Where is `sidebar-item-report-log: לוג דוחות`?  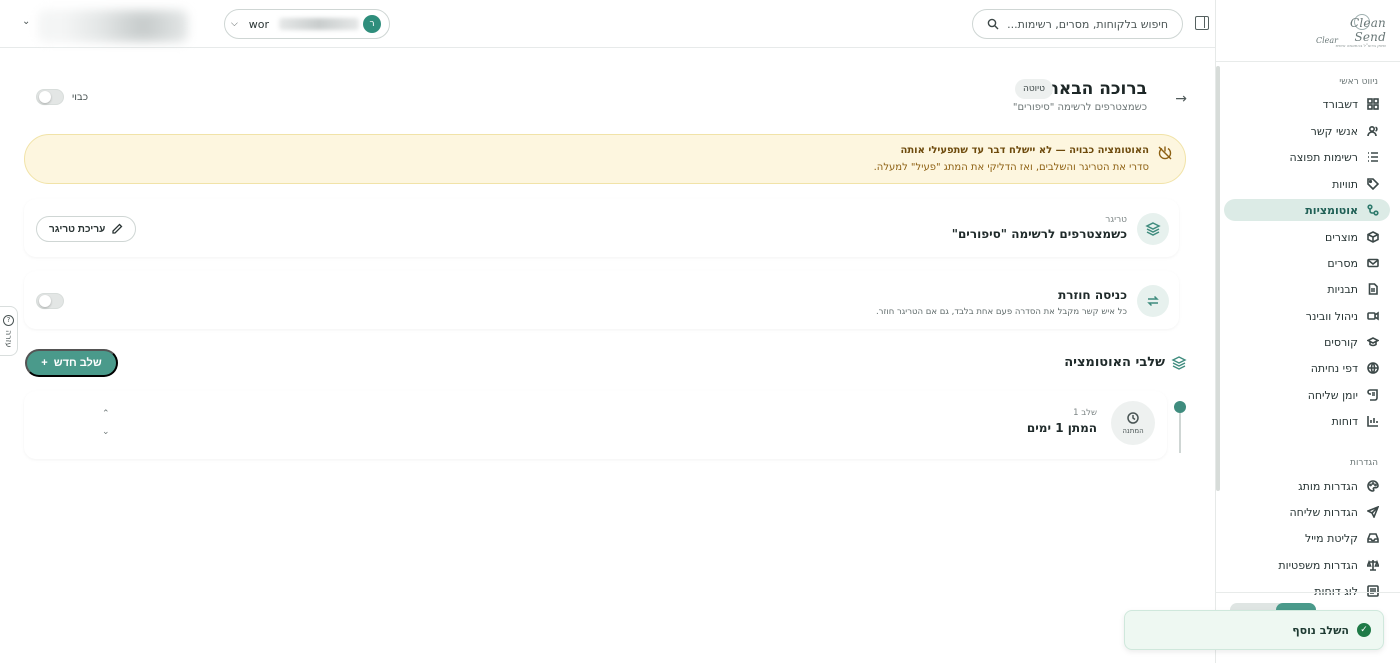 sidebar-item-report-log: לוג דוחות is located at coordinates (1307, 591).